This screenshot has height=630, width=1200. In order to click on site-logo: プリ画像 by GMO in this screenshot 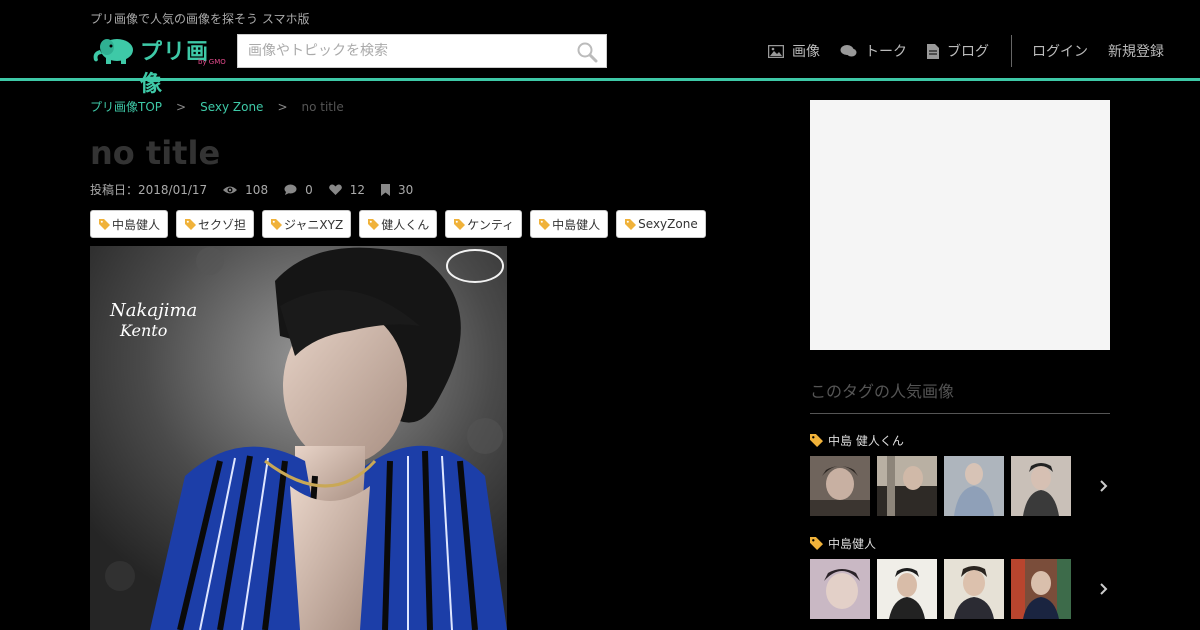, I will do `click(160, 66)`.